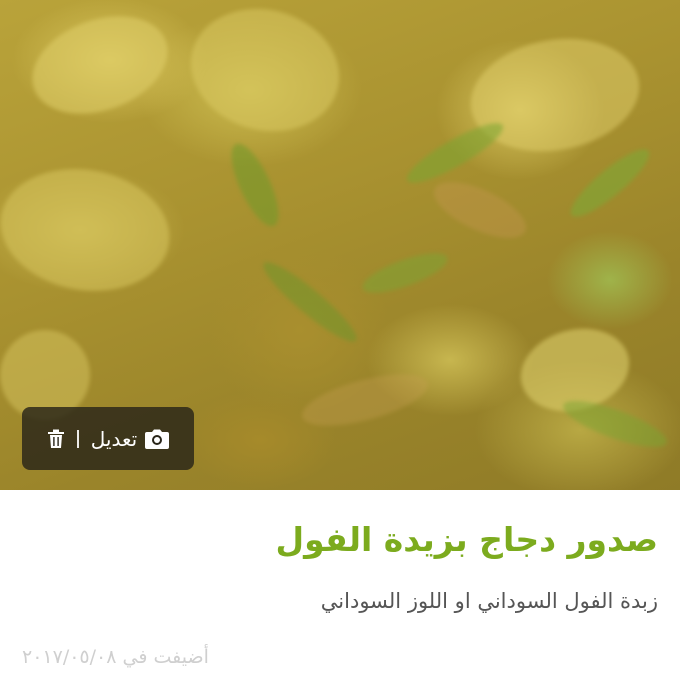 This screenshot has width=680, height=680. What do you see at coordinates (114, 438) in the screenshot?
I see `edit-label: تعديل` at bounding box center [114, 438].